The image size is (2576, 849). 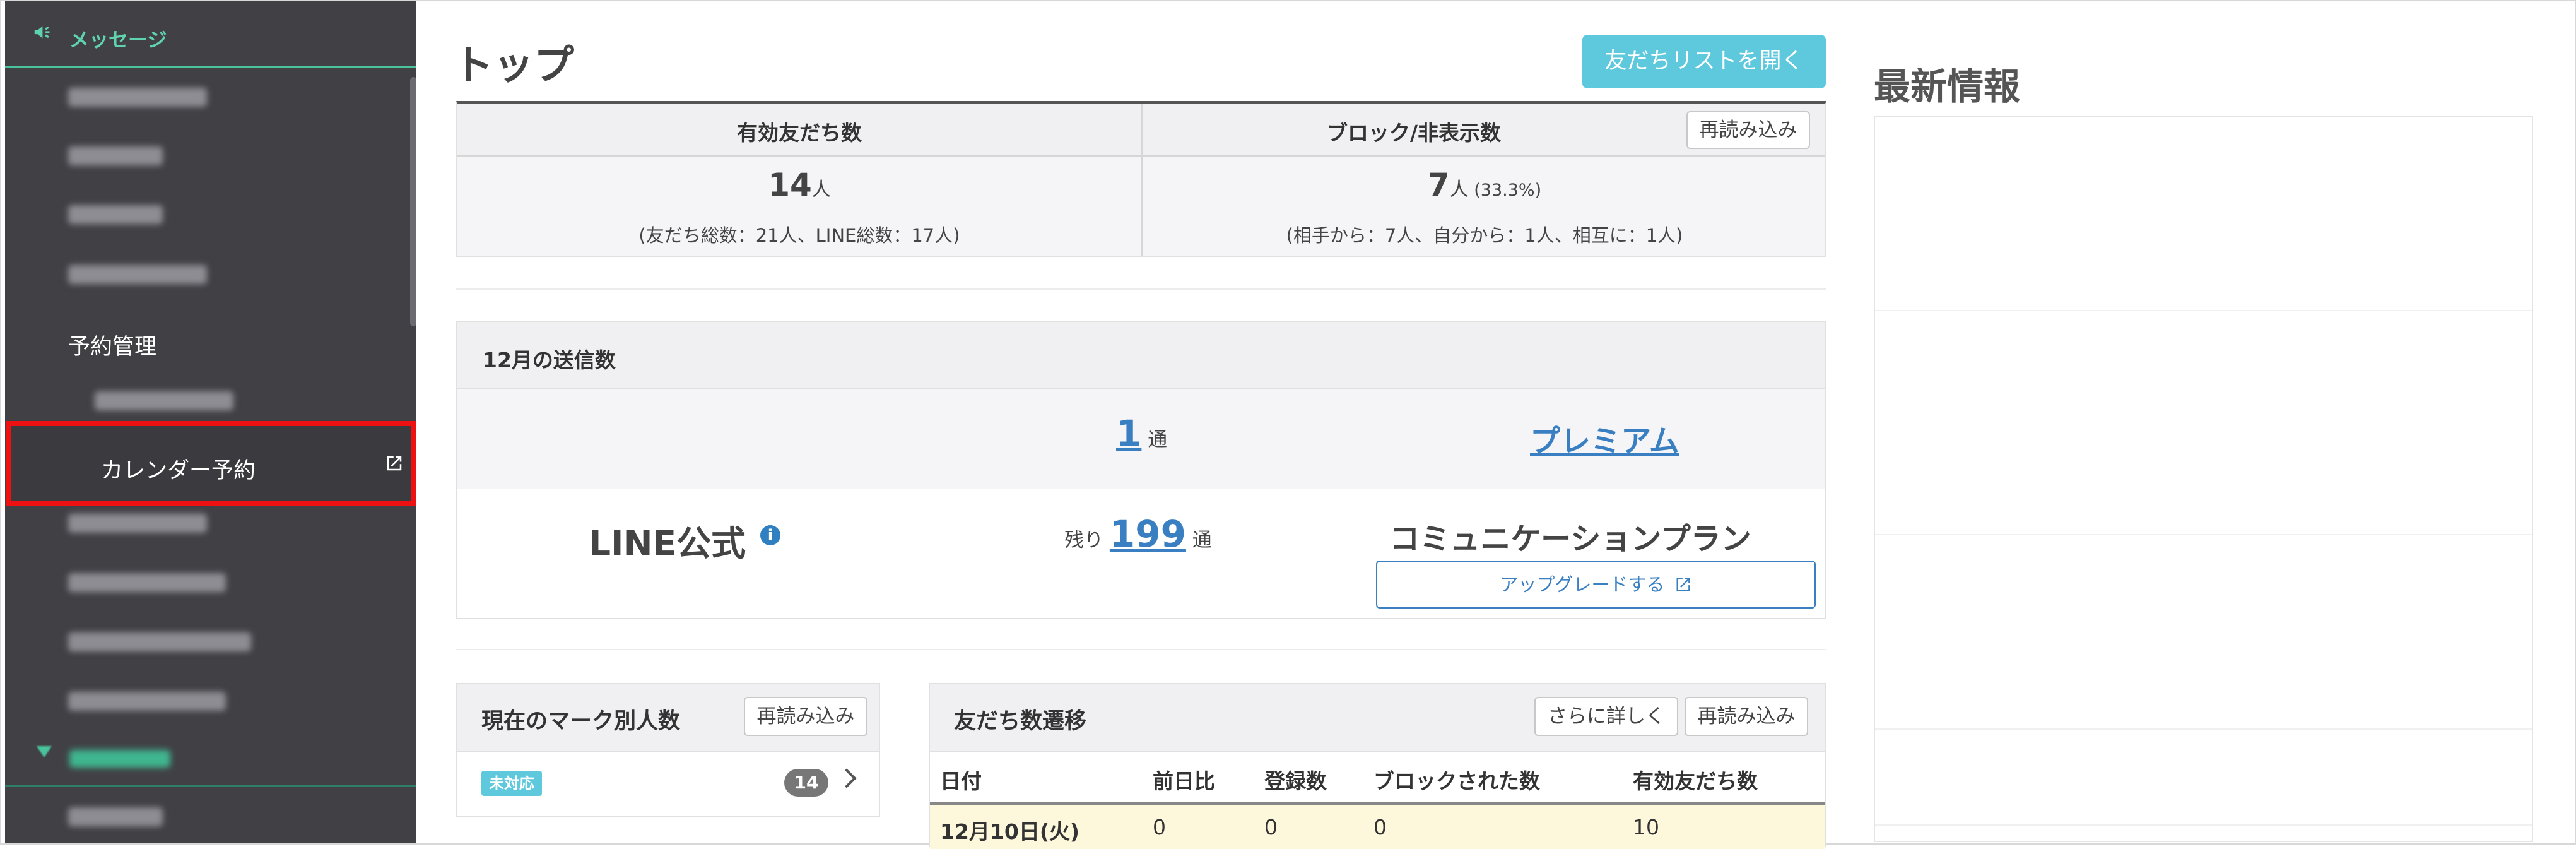 I want to click on chevron-right-icon, so click(x=847, y=778).